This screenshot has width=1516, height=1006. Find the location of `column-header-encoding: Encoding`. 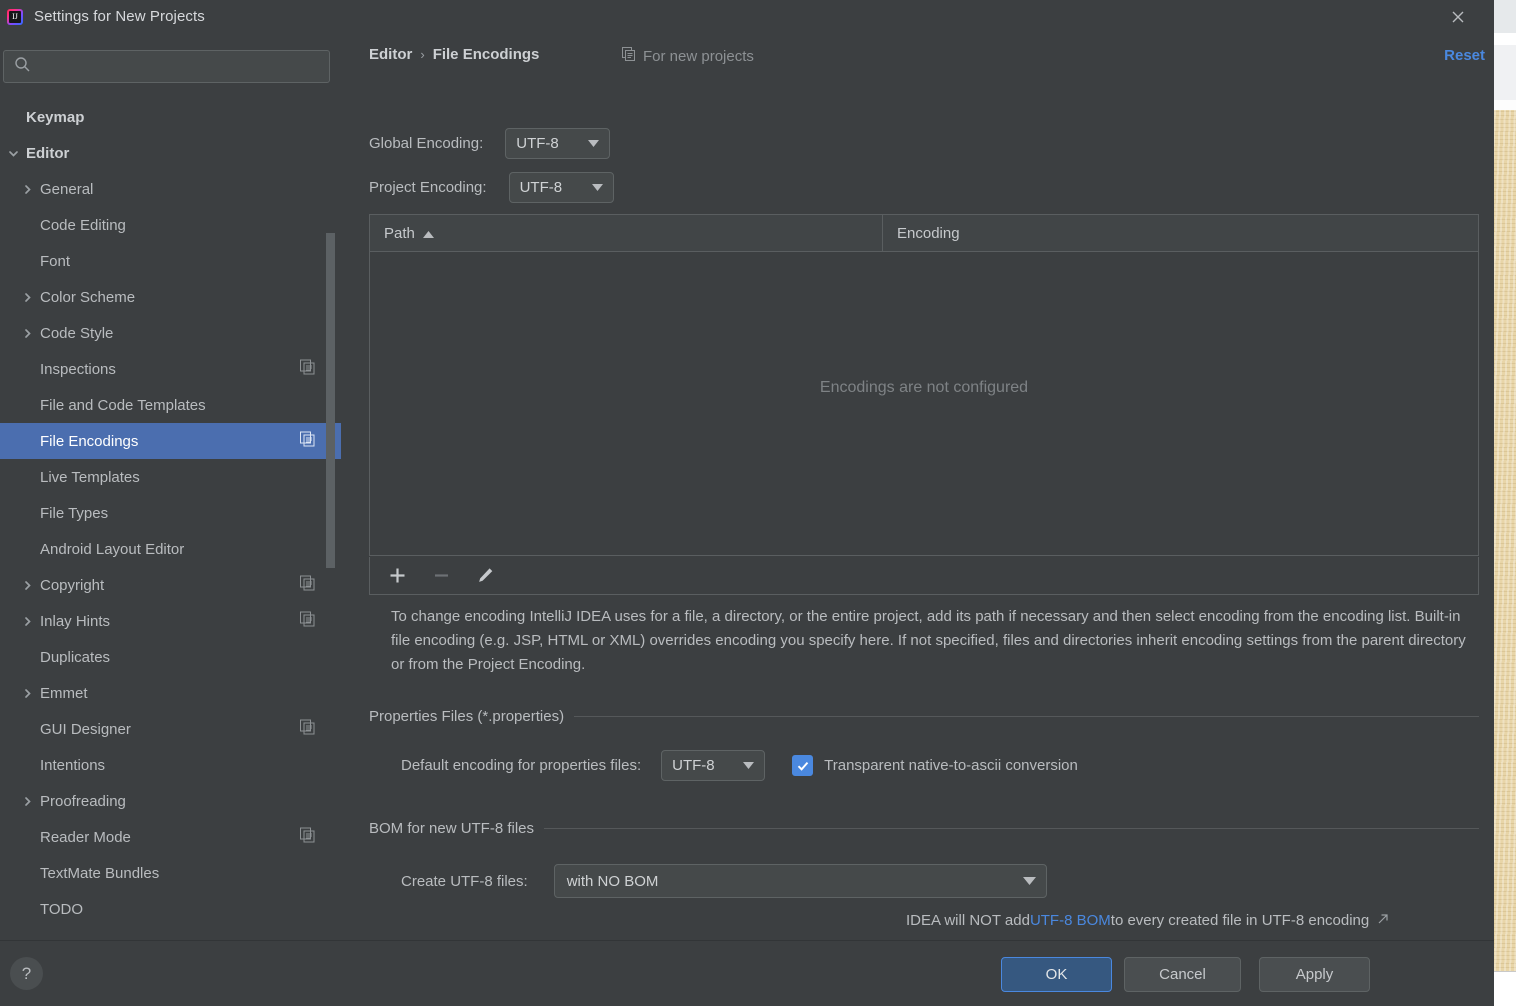

column-header-encoding: Encoding is located at coordinates (1180, 233).